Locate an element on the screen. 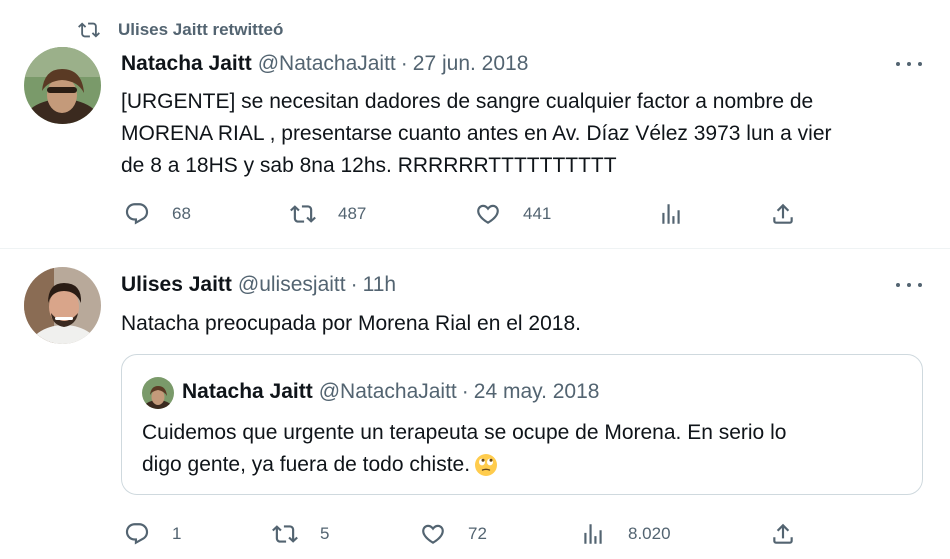 The height and width of the screenshot is (559, 950). quoted-author-name: Natacha Jaitt is located at coordinates (247, 391).